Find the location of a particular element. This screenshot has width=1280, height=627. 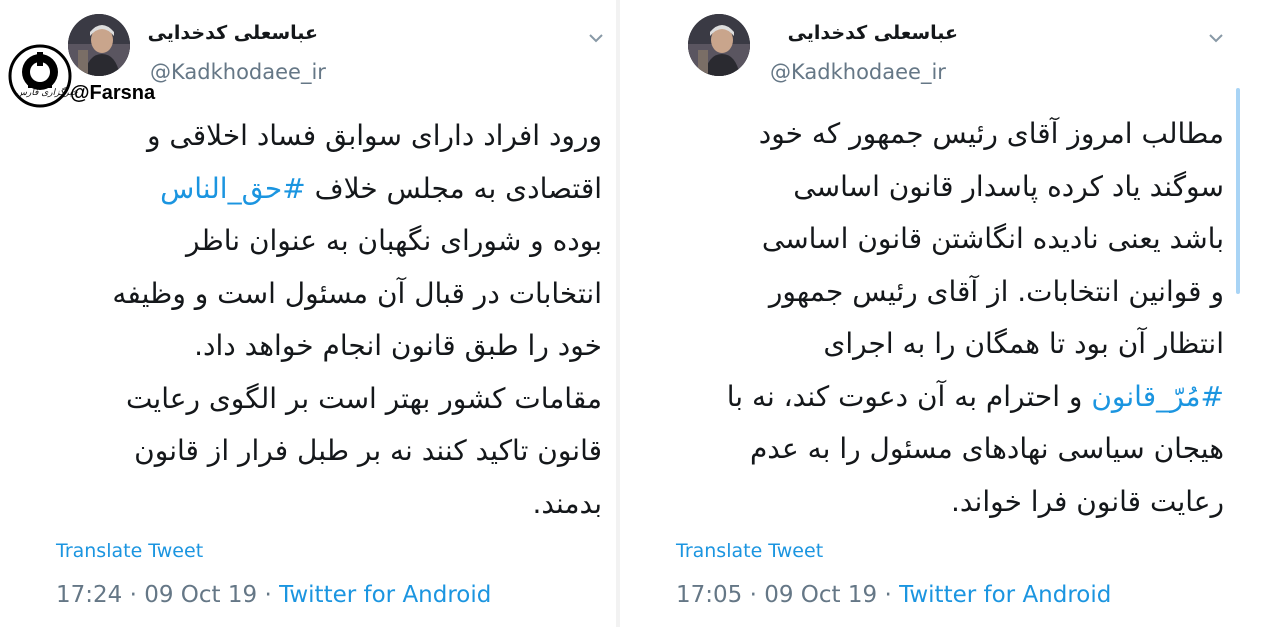

tweet-line: خود را طبق قانون انجام خواهد داد. is located at coordinates (398, 345).